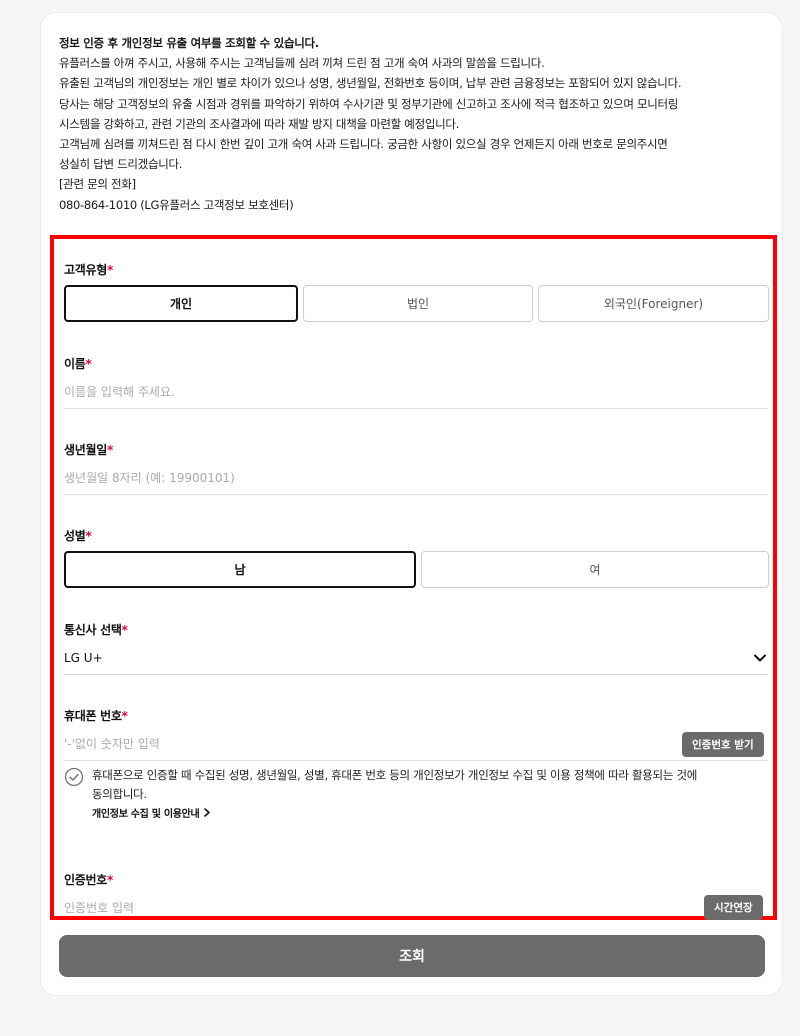 This screenshot has width=800, height=1036. What do you see at coordinates (416, 658) in the screenshot?
I see `carrier-select: LG U+` at bounding box center [416, 658].